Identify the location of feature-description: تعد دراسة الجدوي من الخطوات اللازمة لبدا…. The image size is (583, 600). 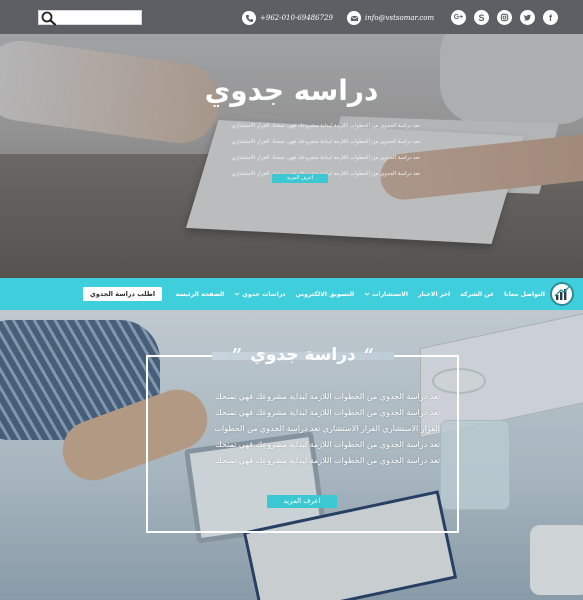
(306, 429).